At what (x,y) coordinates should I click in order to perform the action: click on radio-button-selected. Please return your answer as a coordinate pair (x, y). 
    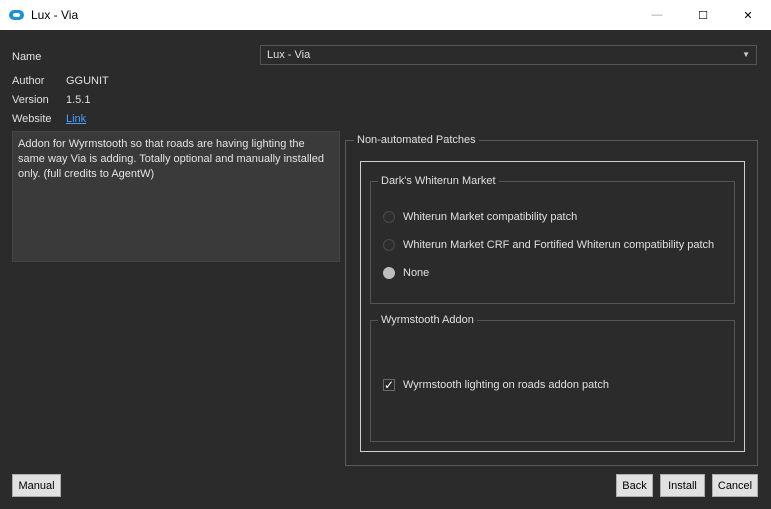
    Looking at the image, I should click on (389, 273).